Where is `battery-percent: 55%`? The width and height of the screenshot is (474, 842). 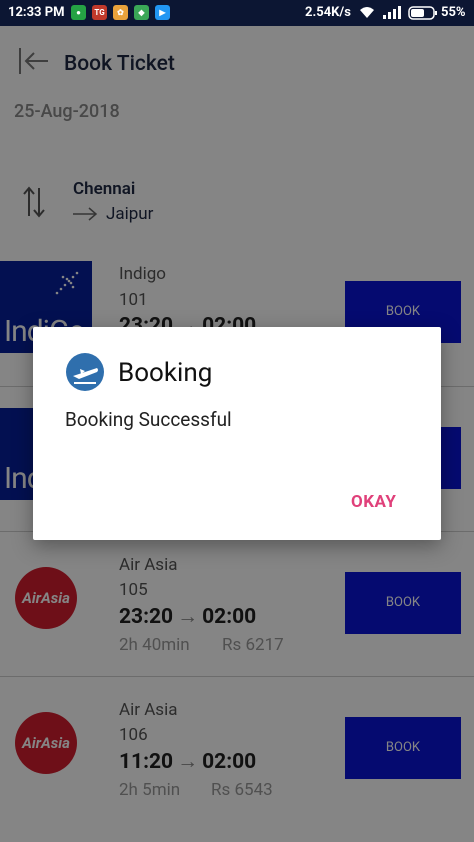
battery-percent: 55% is located at coordinates (453, 12).